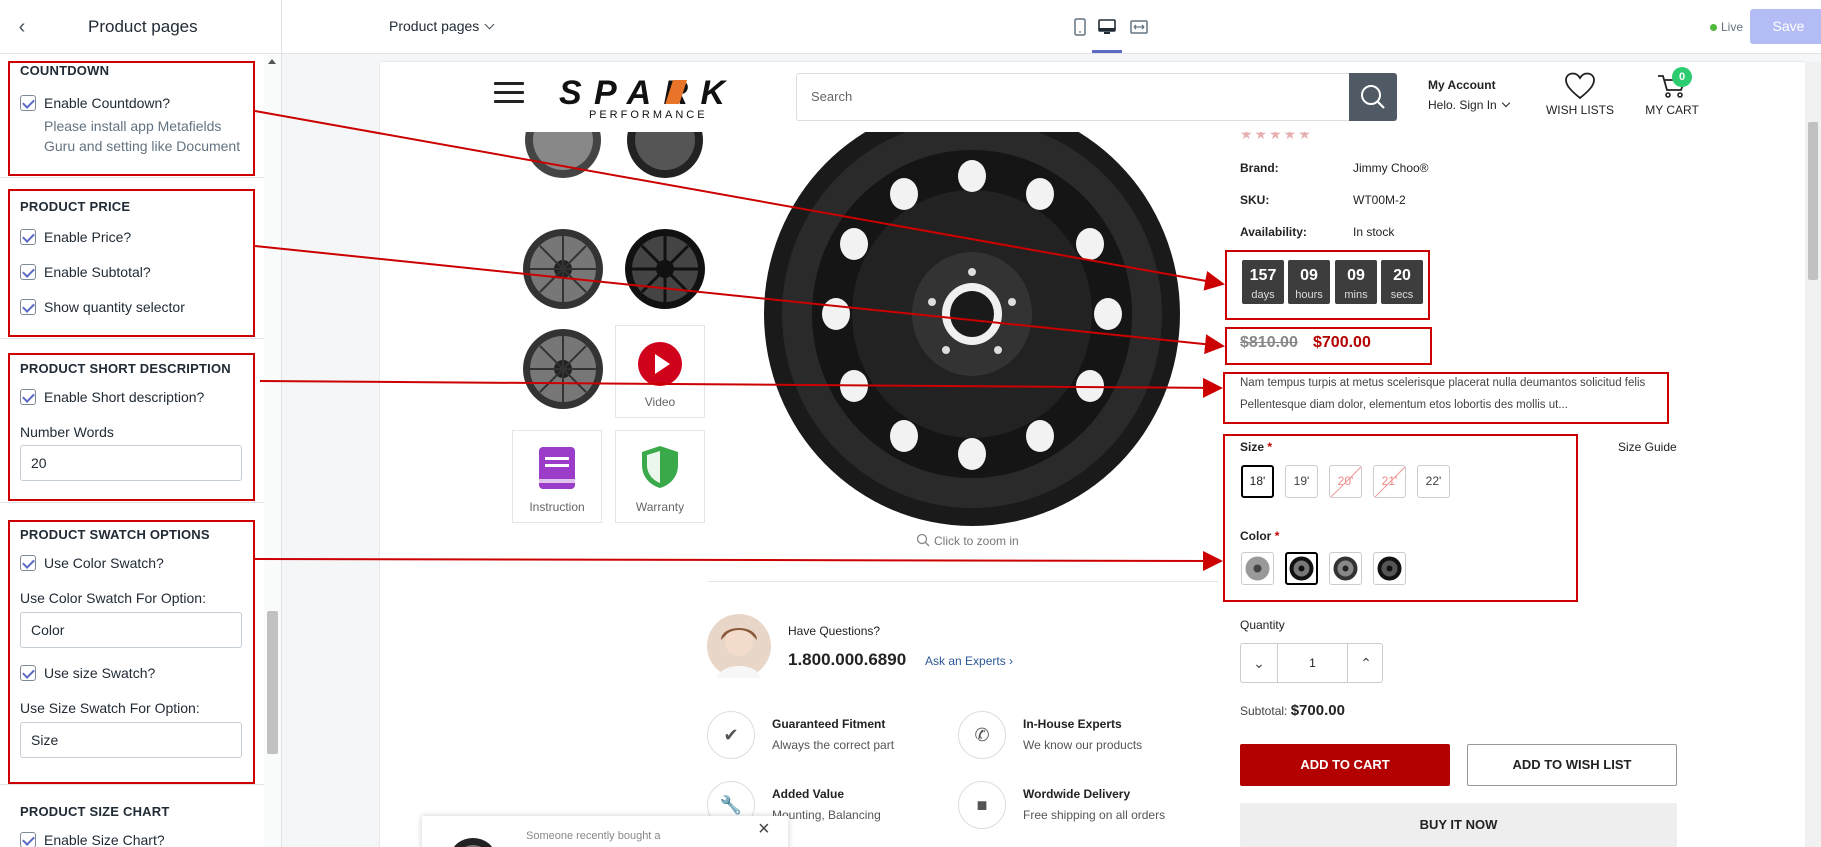 Image resolution: width=1821 pixels, height=847 pixels. I want to click on sidebar-scrollbar, so click(272, 451).